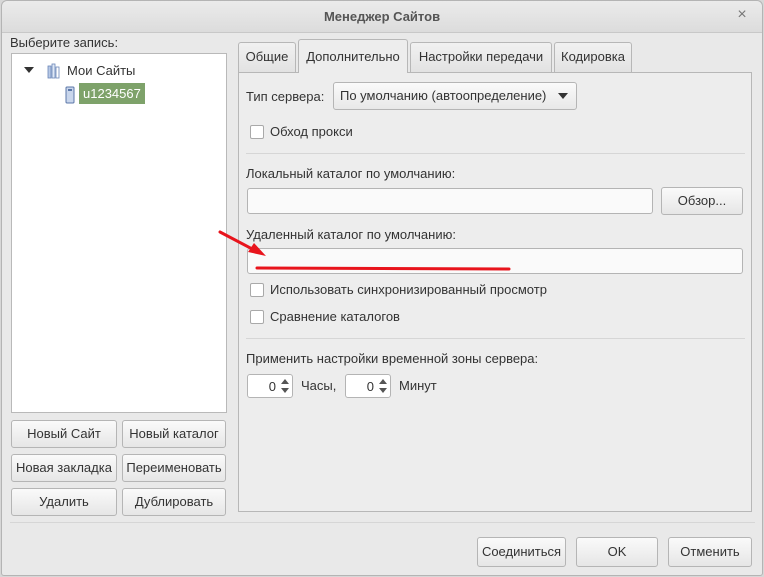  Describe the element at coordinates (64, 502) in the screenshot. I see `delete-button: Удалить` at that location.